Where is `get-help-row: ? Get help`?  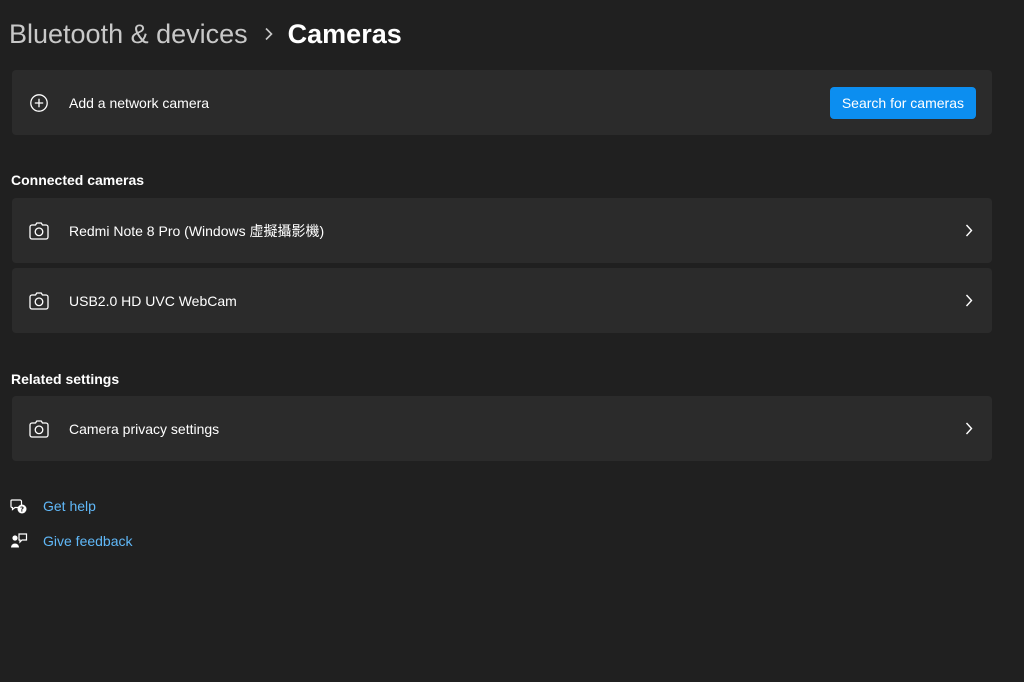 get-help-row: ? Get help is located at coordinates (53, 506).